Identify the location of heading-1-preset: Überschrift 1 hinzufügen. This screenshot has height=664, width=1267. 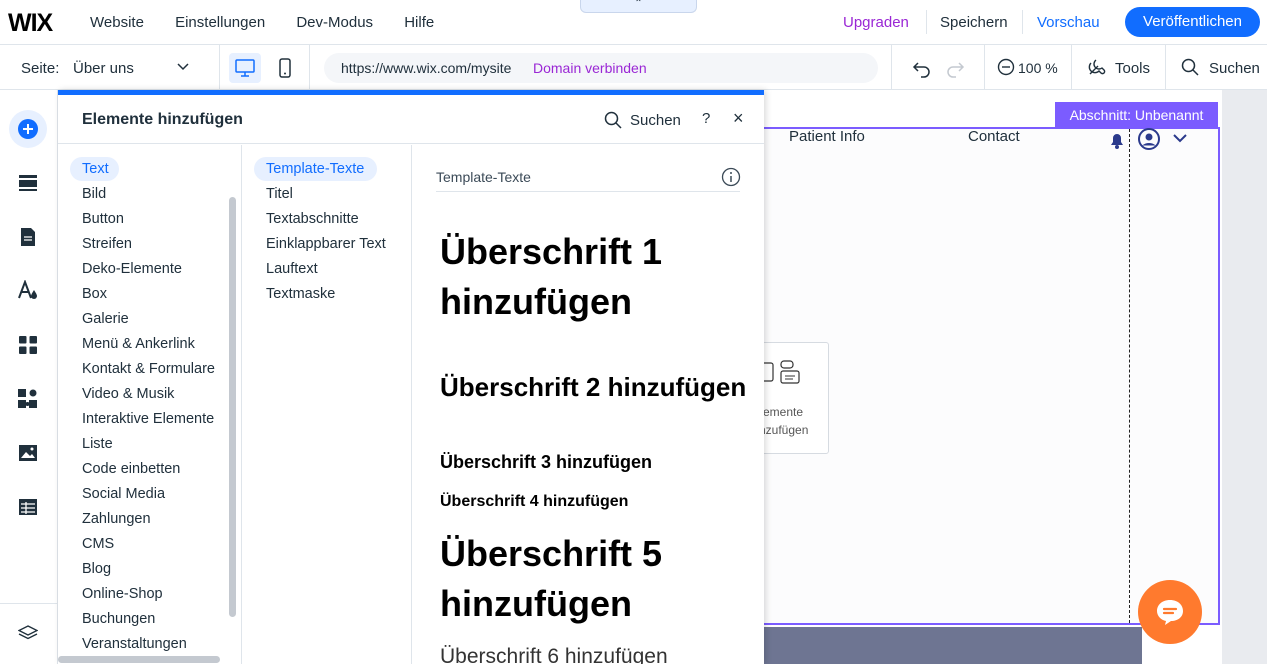
(600, 277).